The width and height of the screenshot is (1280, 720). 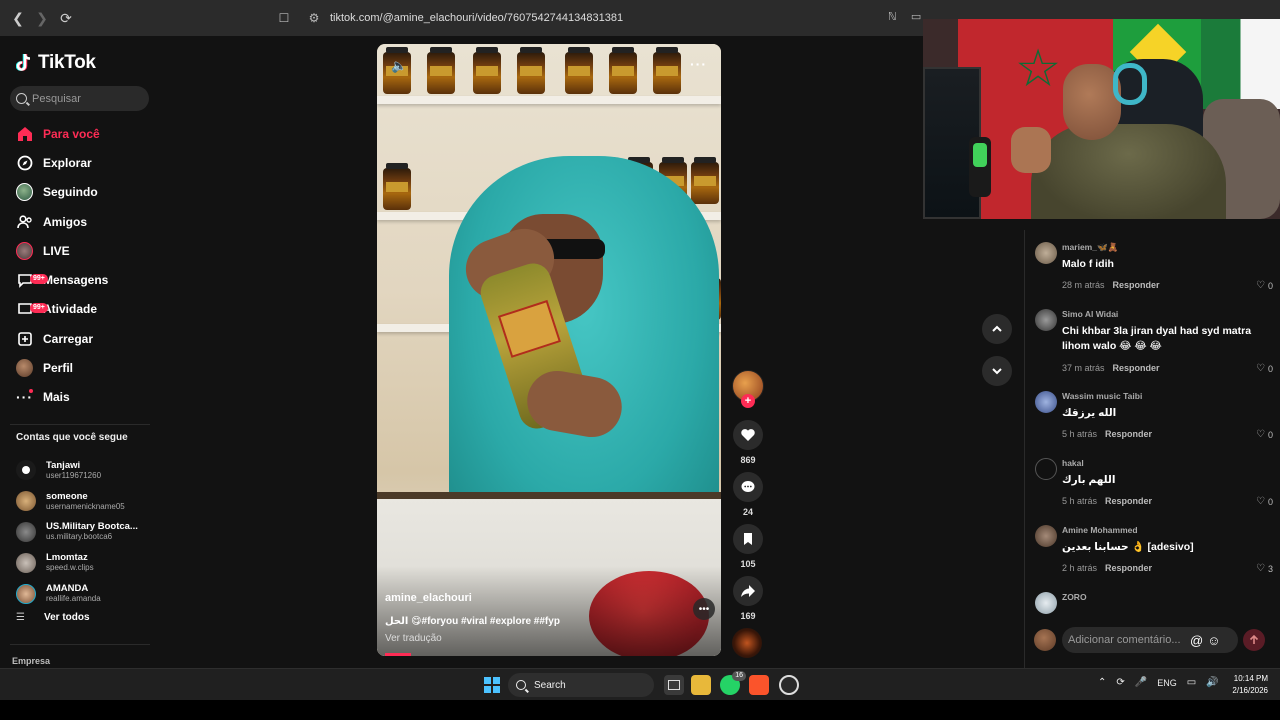 I want to click on search-icon, so click(x=521, y=685).